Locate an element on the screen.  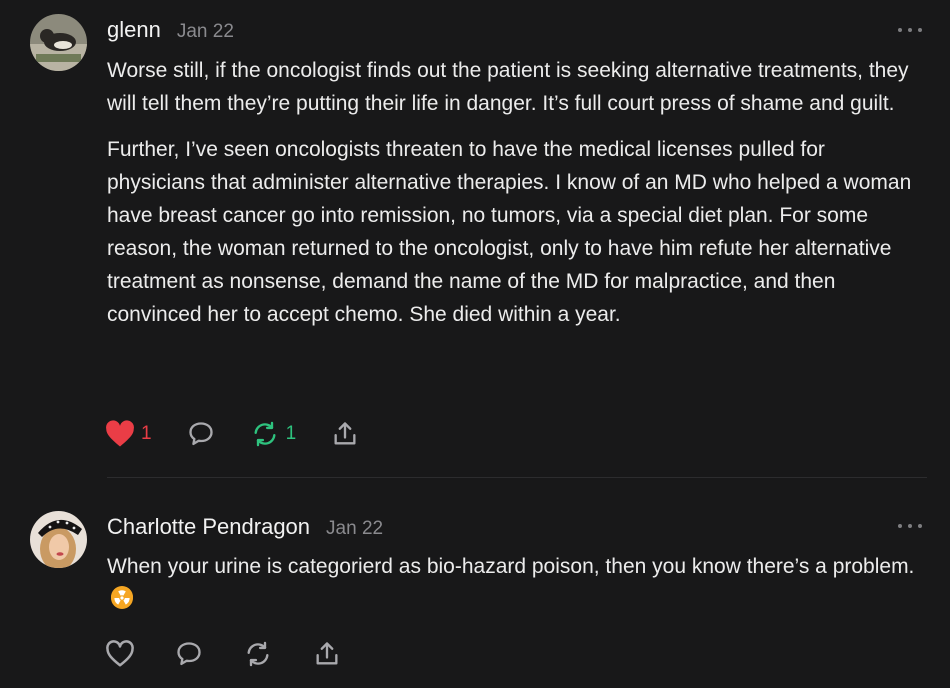
restack-button is located at coordinates (258, 654).